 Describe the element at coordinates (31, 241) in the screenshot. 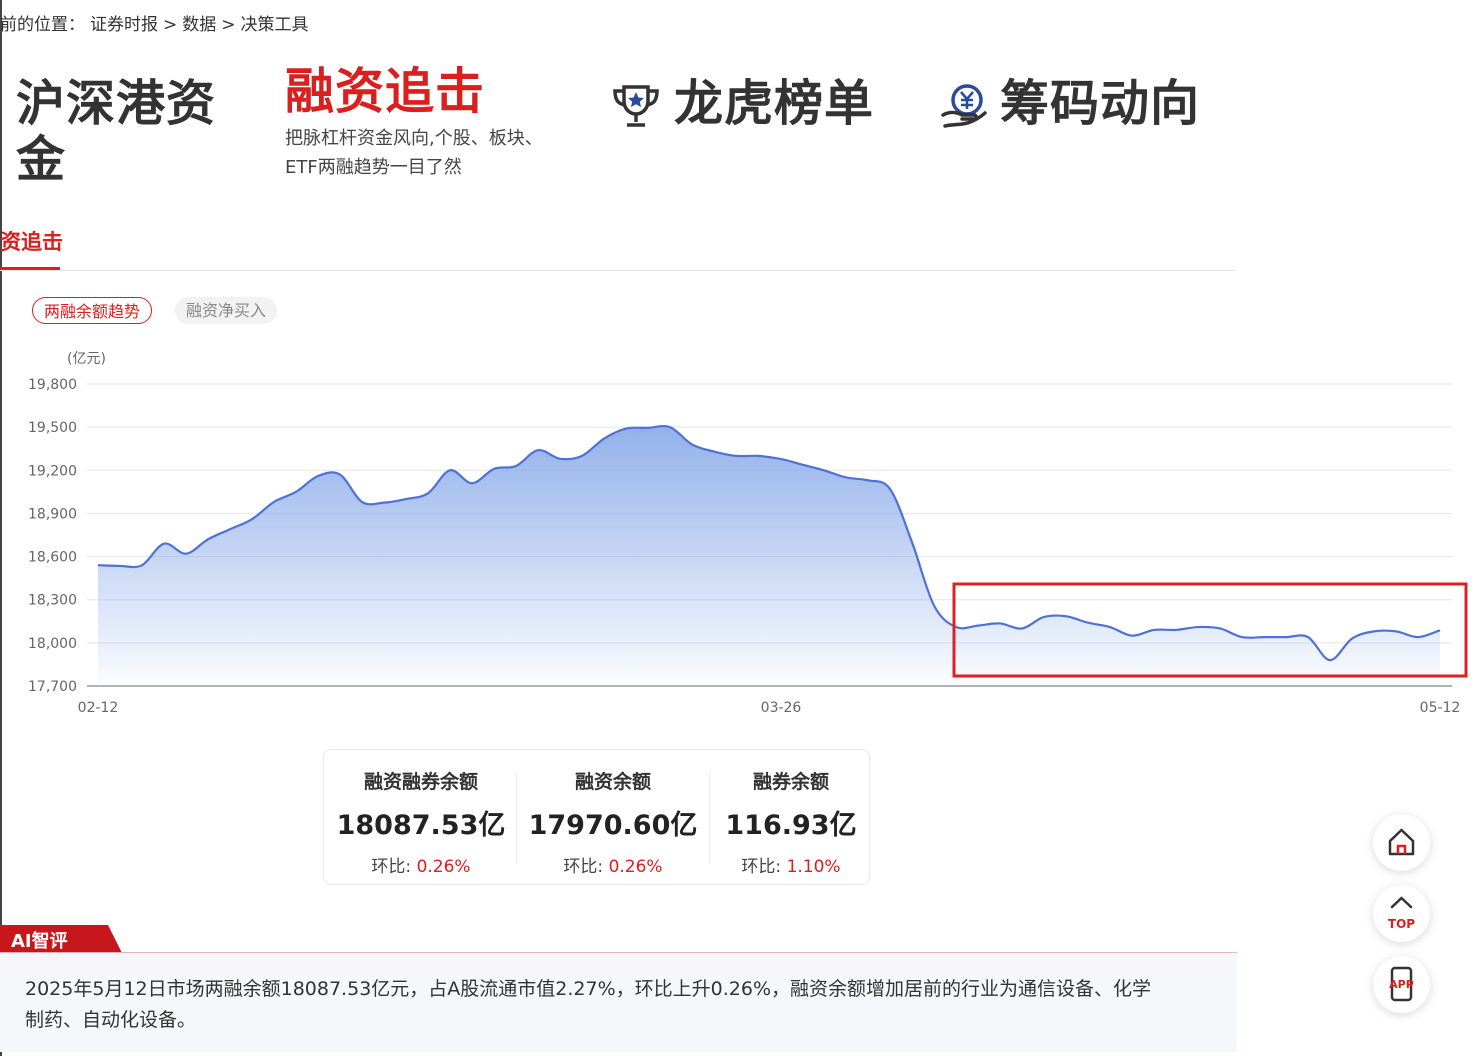

I see `tab-margin-active: 资追击` at that location.